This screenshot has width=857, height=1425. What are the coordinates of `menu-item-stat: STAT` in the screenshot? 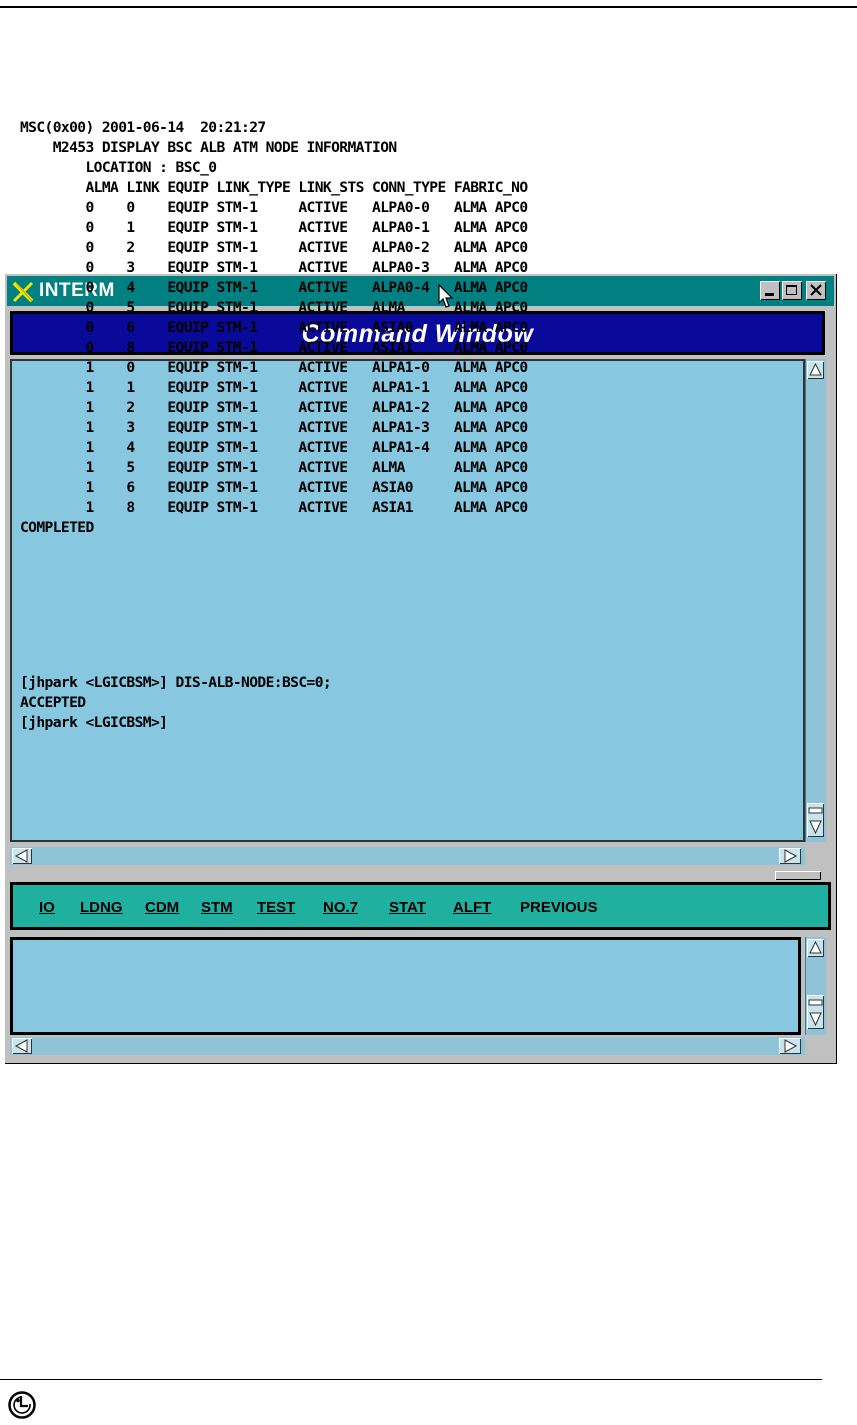 It's located at (407, 907).